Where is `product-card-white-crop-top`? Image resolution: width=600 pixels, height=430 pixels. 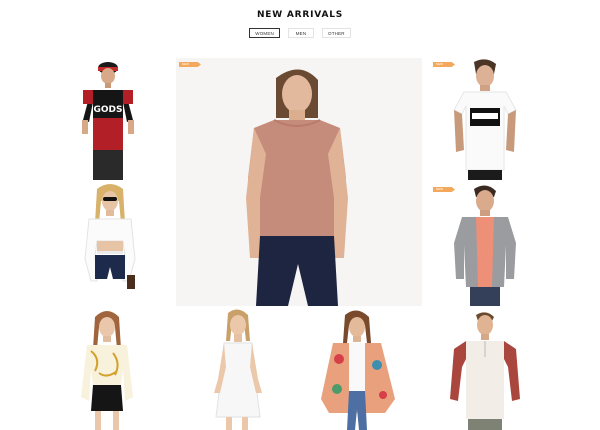
product-card-white-crop-top is located at coordinates (111, 244).